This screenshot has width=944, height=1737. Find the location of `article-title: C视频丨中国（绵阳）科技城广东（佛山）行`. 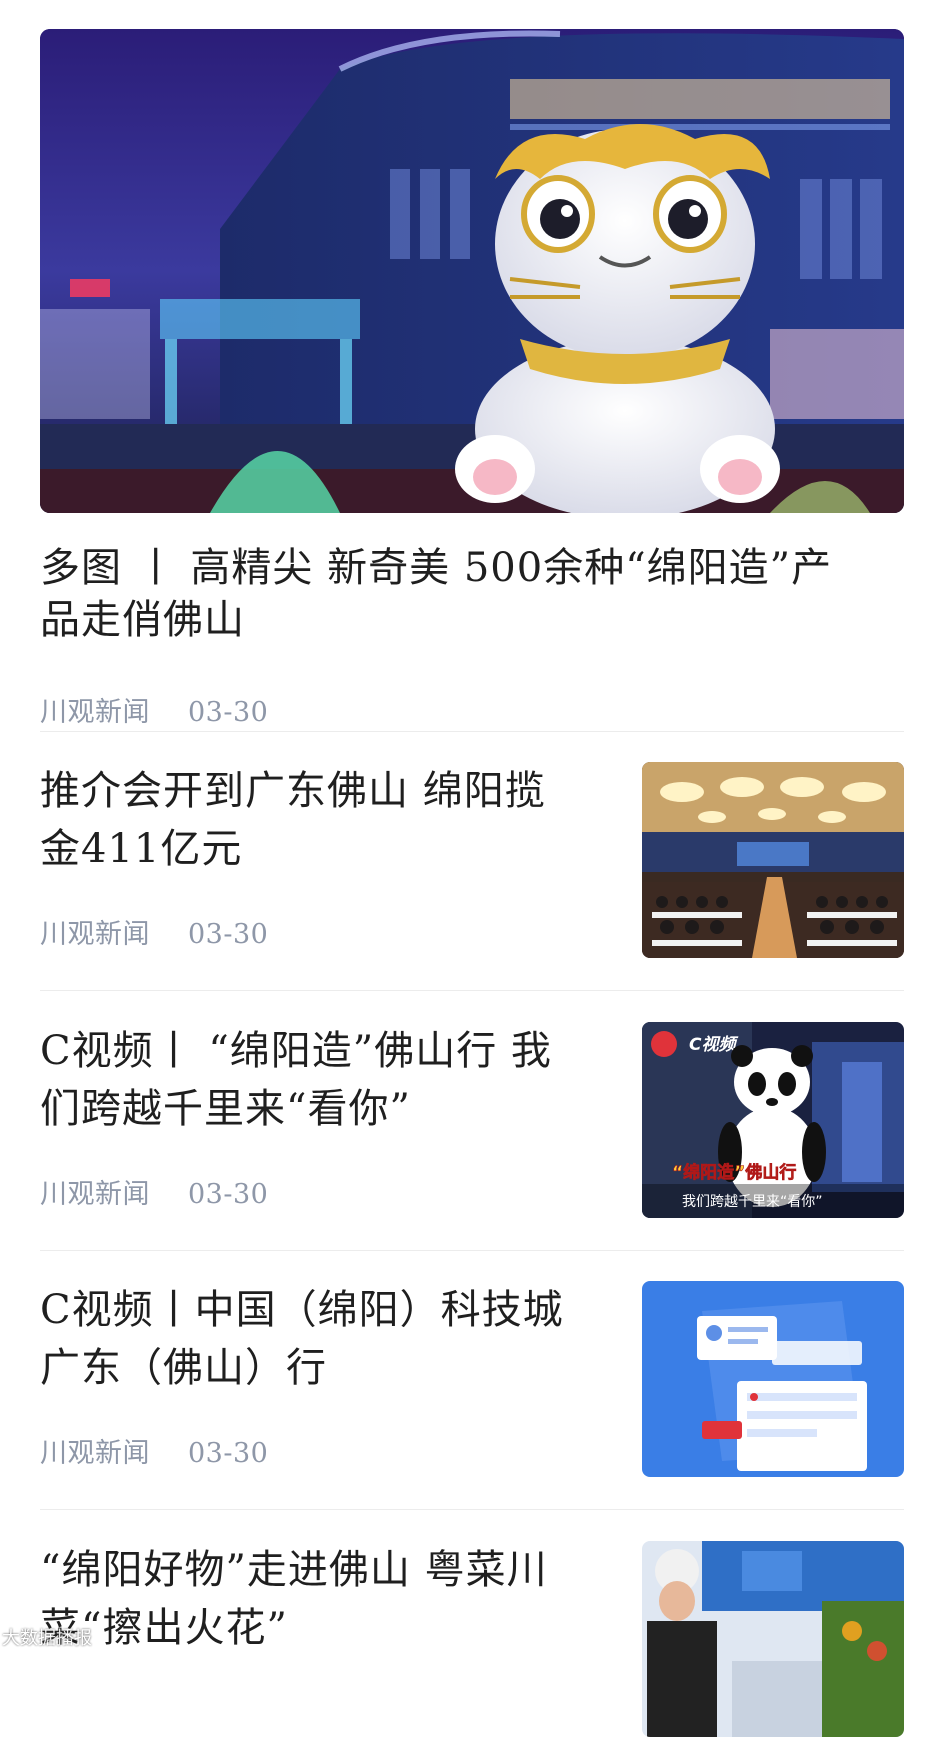

article-title: C视频丨中国（绵阳）科技城广东（佛山）行 is located at coordinates (310, 1339).